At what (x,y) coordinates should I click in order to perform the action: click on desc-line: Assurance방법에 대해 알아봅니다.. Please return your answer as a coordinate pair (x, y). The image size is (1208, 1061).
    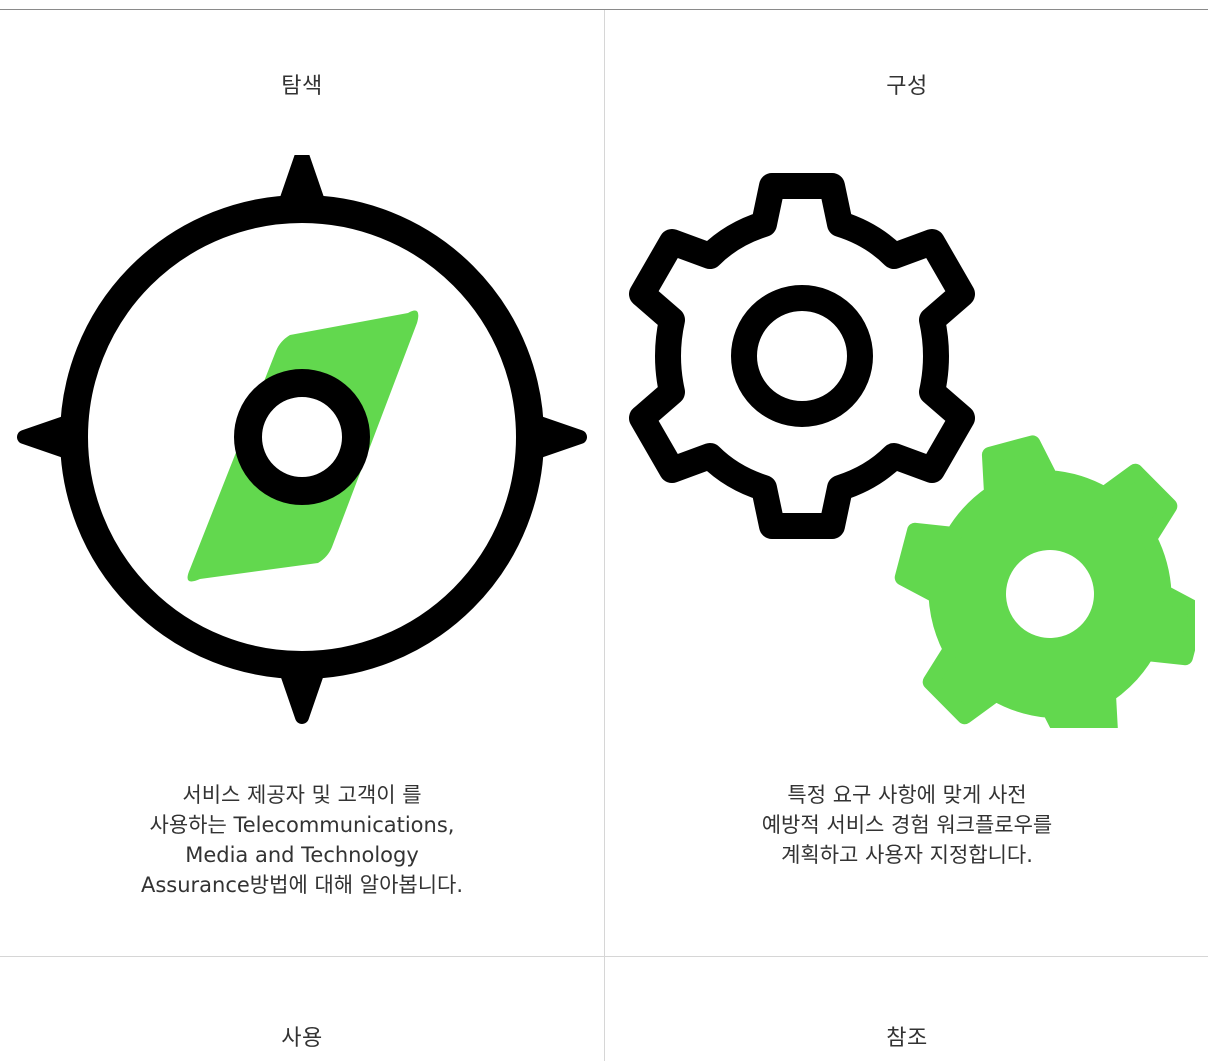
    Looking at the image, I should click on (302, 885).